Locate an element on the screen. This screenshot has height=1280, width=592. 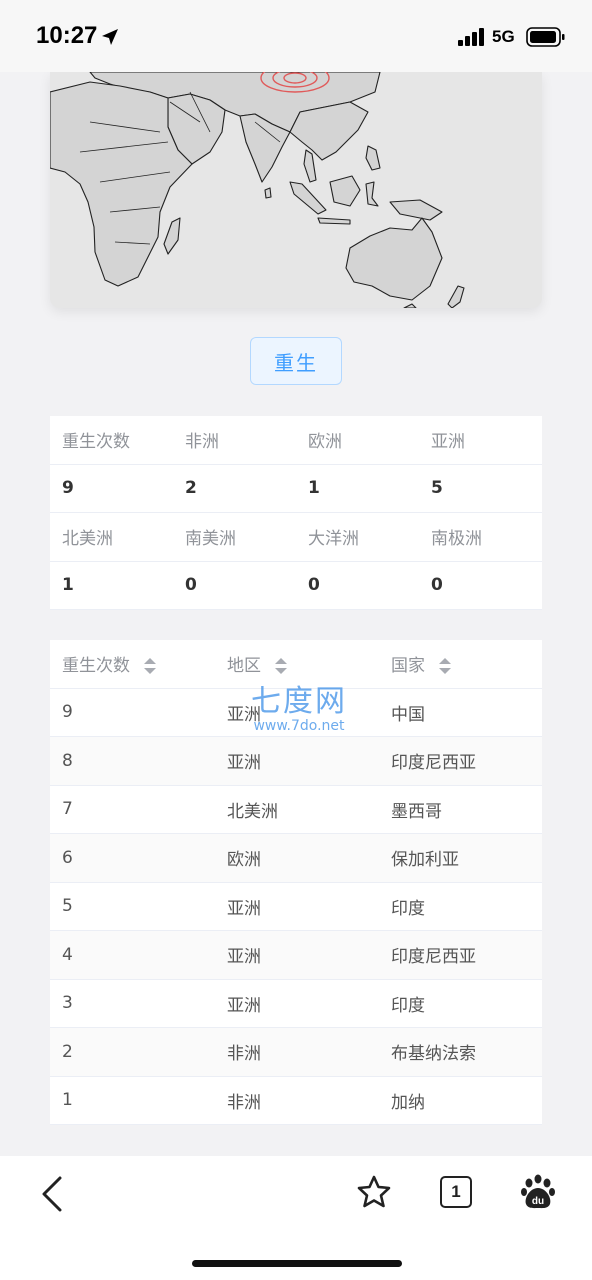
header-label: 重生次数 is located at coordinates (96, 666).